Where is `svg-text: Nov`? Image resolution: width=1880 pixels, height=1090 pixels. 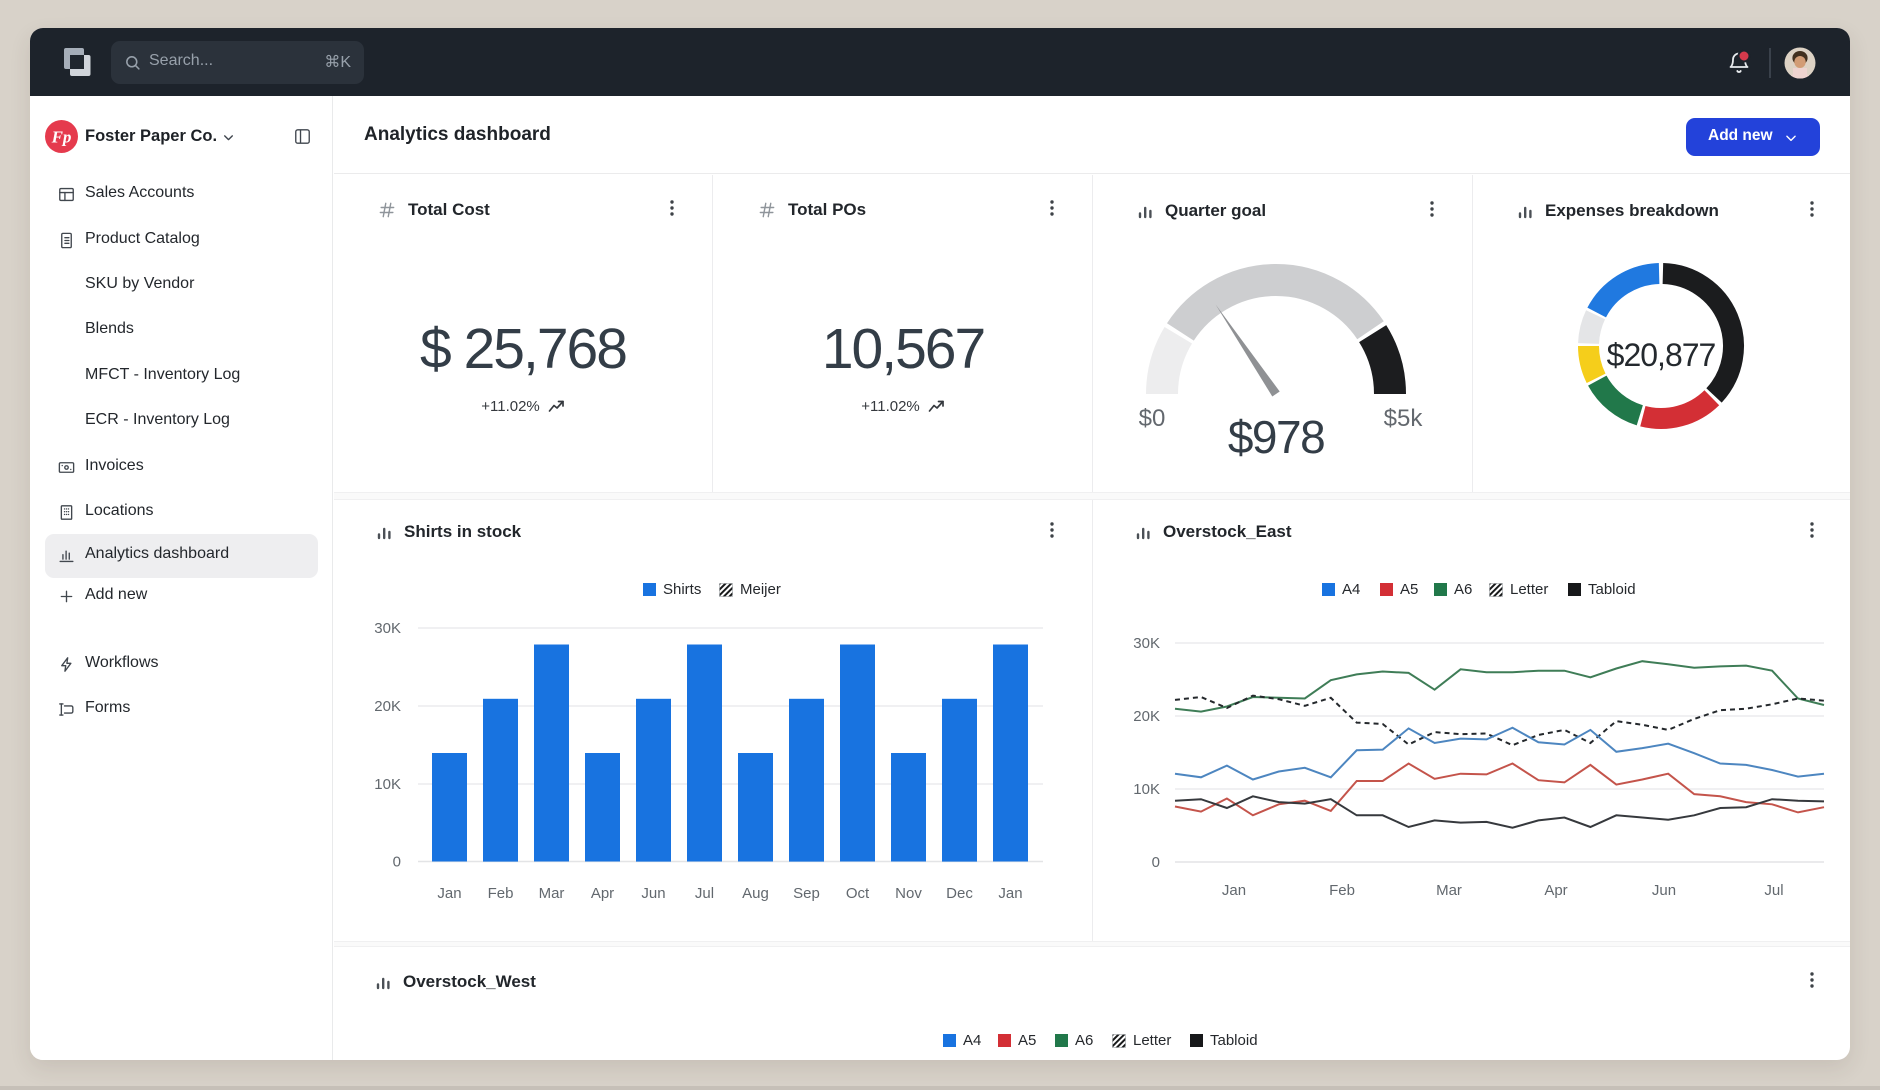
svg-text: Nov is located at coordinates (908, 893).